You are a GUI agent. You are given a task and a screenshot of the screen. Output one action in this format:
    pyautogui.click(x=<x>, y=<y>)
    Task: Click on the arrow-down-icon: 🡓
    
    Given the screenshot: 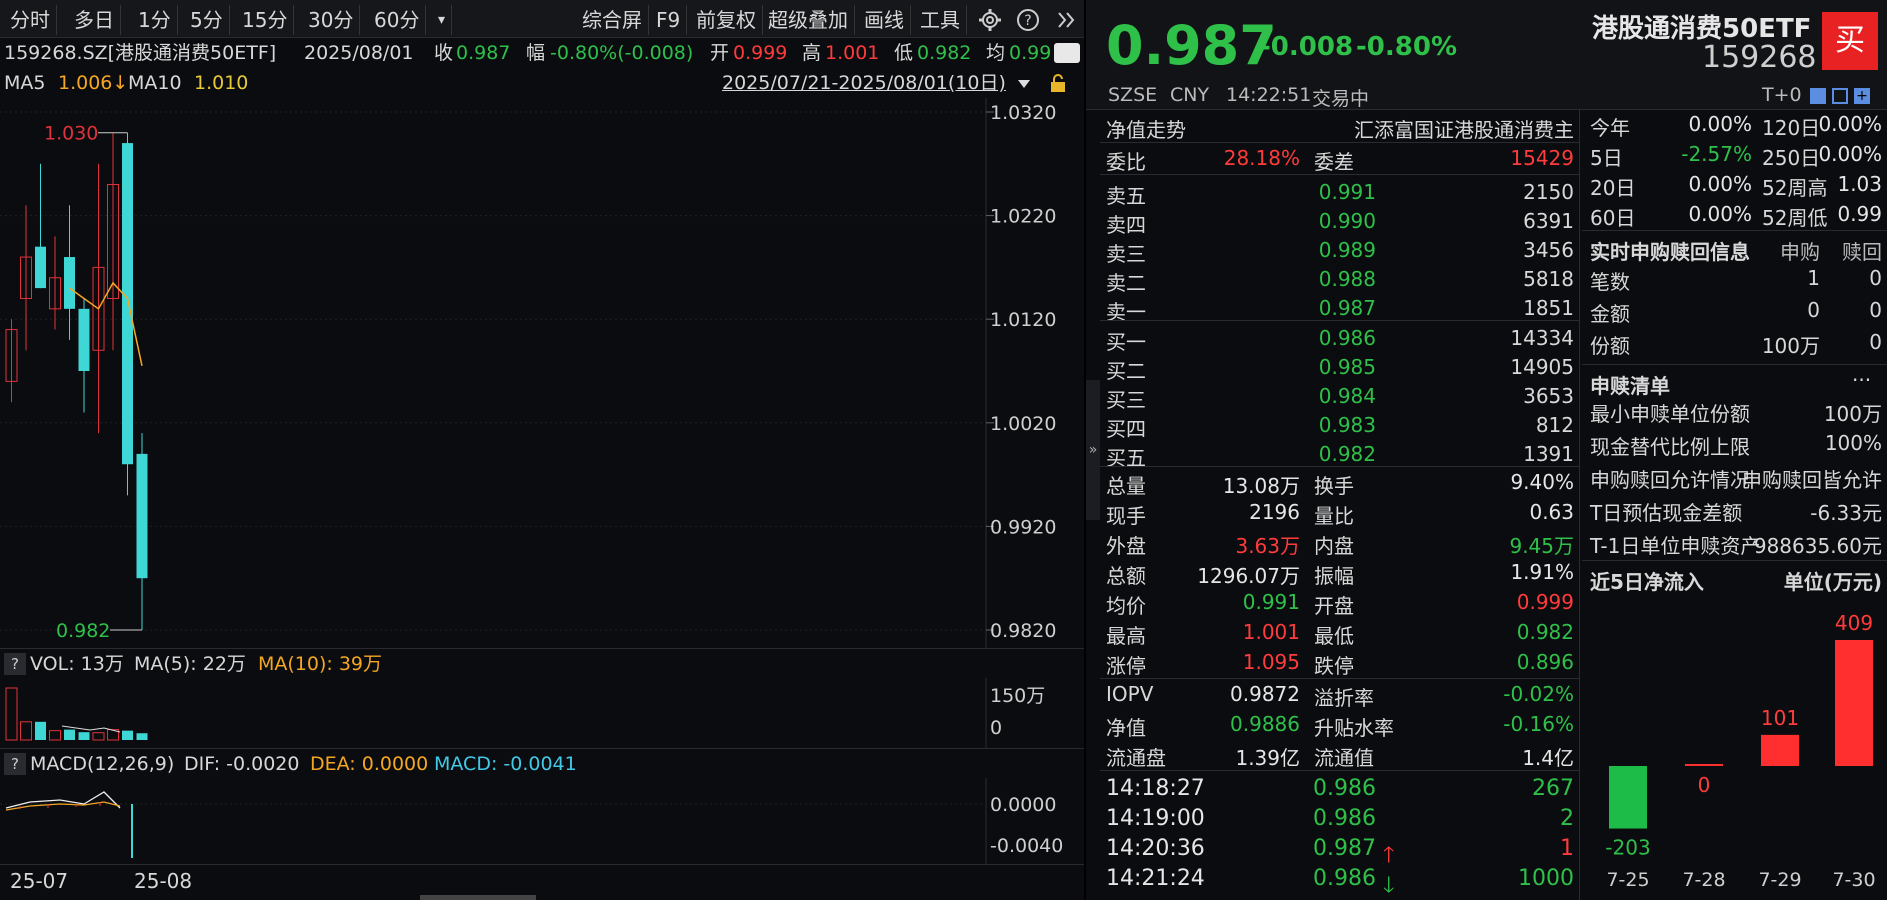 What is the action you would take?
    pyautogui.click(x=1389, y=885)
    